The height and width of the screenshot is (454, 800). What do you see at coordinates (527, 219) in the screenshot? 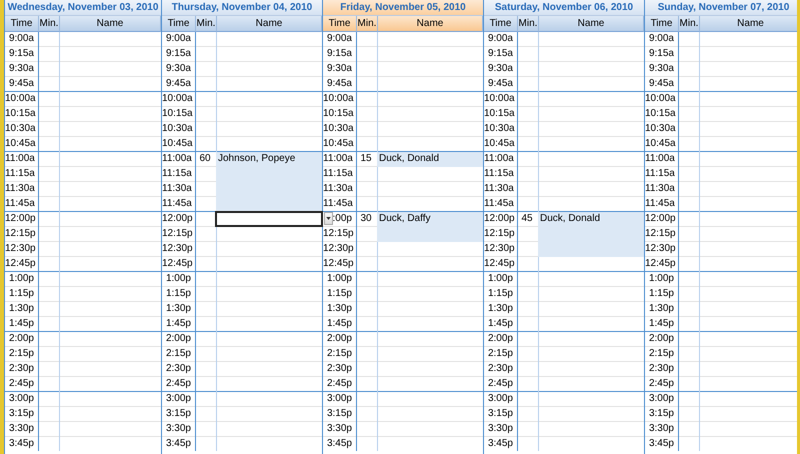
I see `minutes-cell-text: 45` at bounding box center [527, 219].